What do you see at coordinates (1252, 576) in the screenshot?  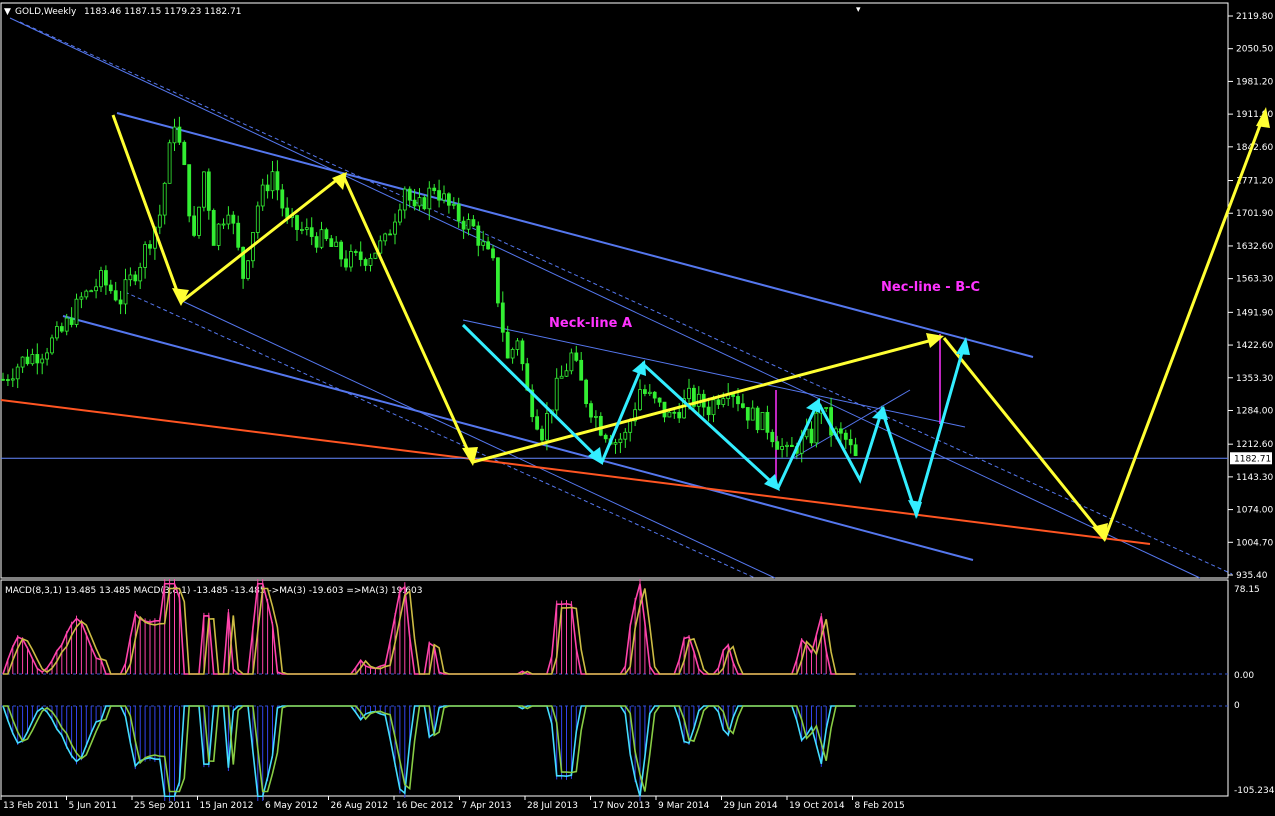 I see `price-tick-label: 935.40` at bounding box center [1252, 576].